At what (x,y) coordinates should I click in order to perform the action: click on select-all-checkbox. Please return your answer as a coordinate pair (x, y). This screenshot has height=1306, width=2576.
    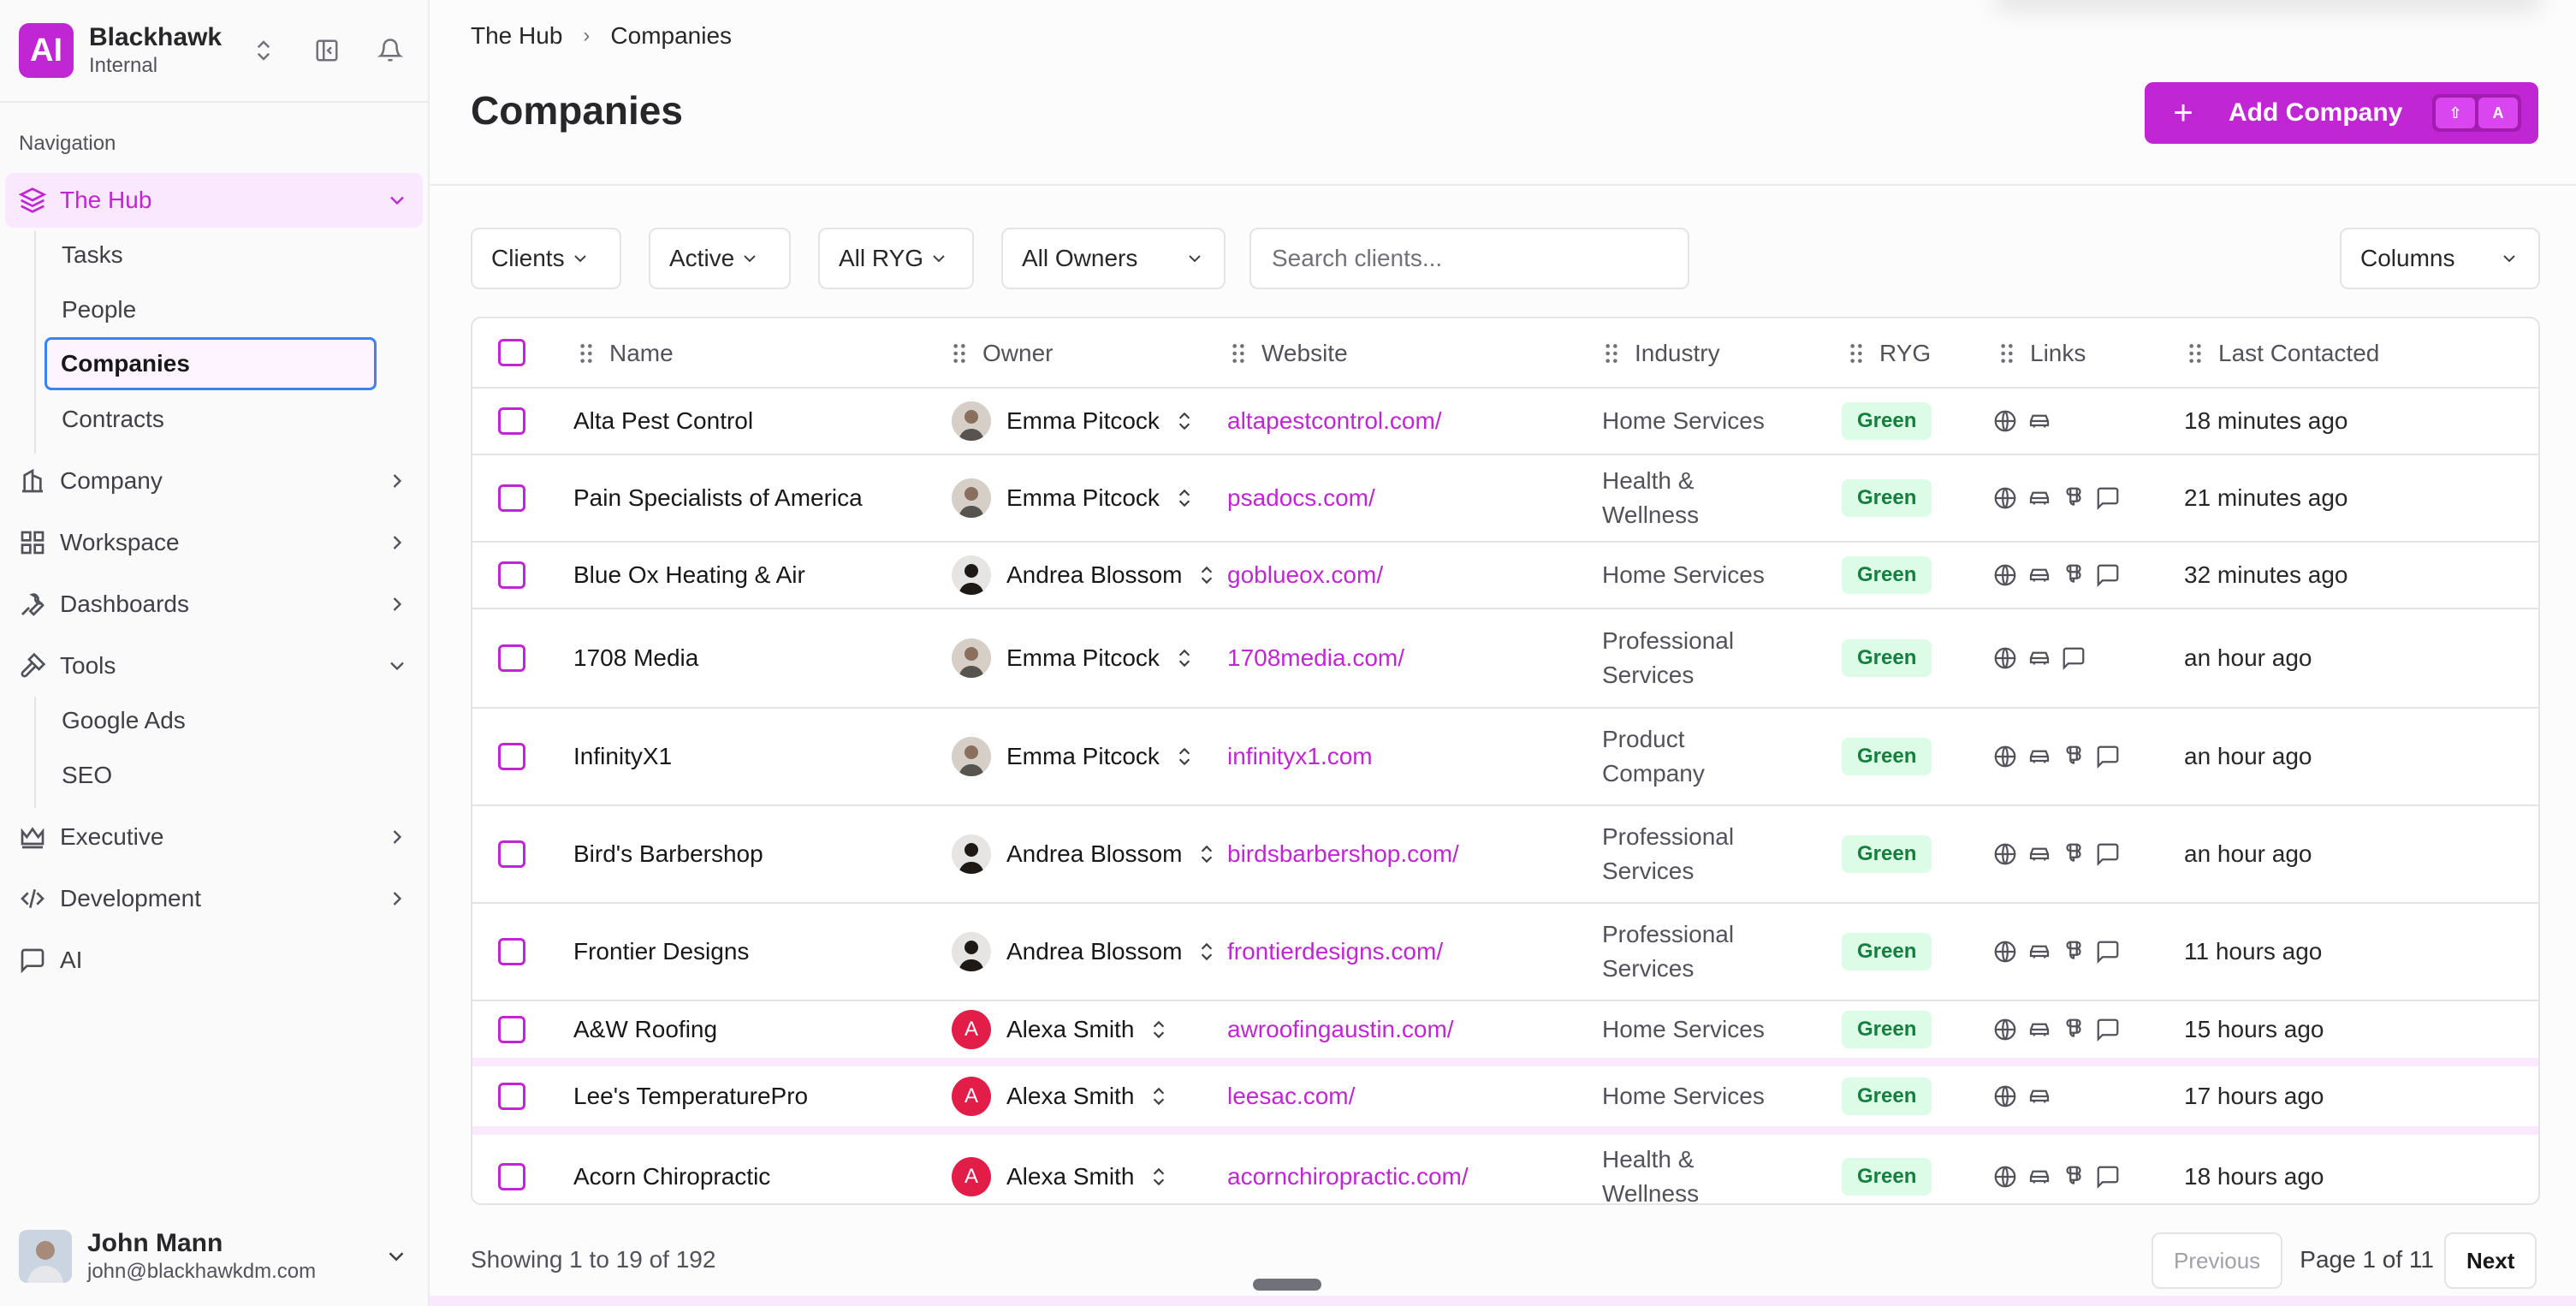
    Looking at the image, I should click on (511, 352).